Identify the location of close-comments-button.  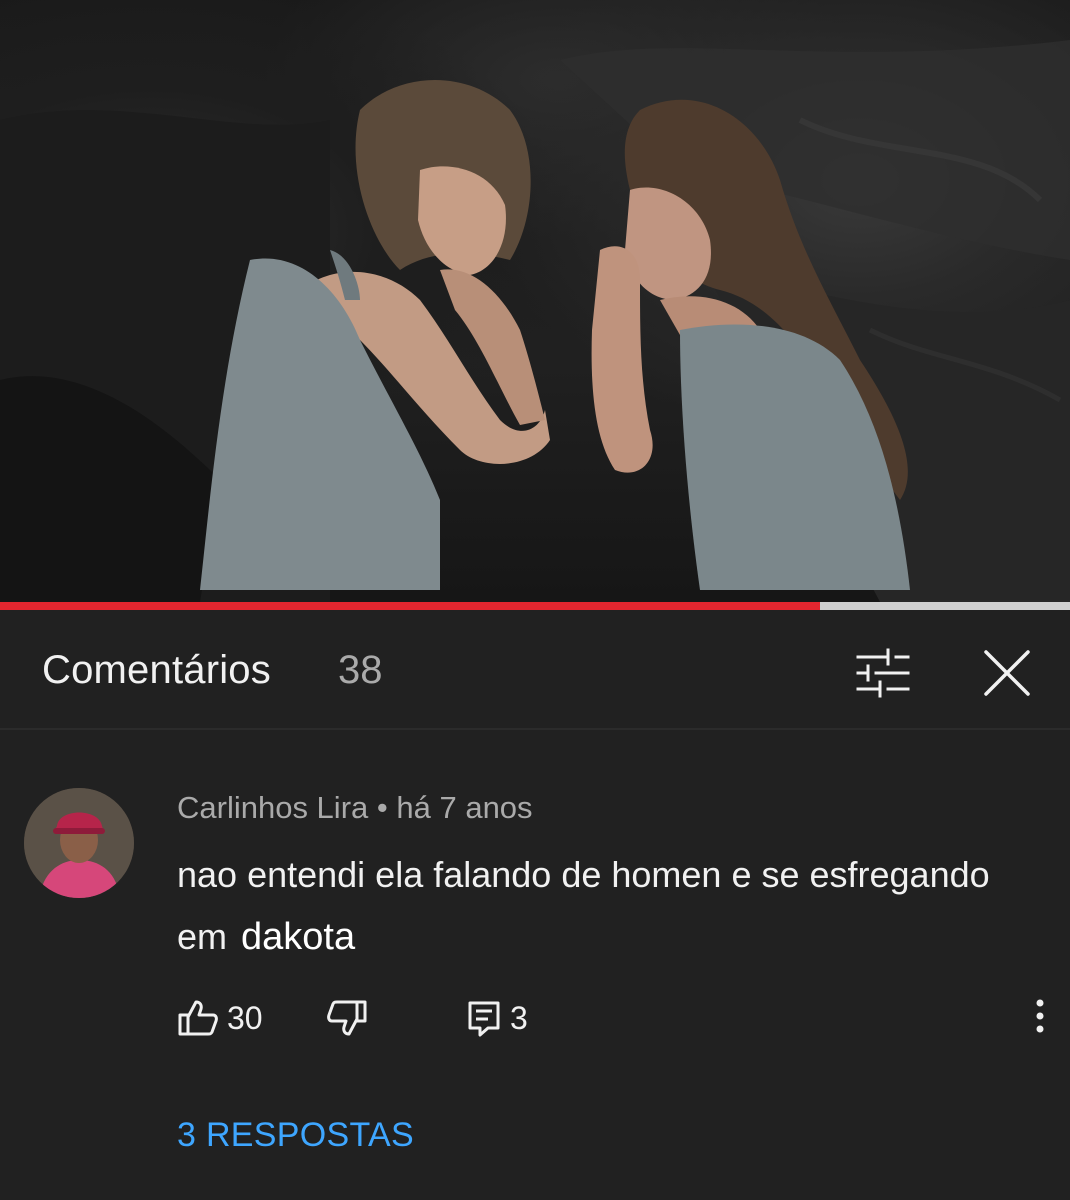
(1007, 673).